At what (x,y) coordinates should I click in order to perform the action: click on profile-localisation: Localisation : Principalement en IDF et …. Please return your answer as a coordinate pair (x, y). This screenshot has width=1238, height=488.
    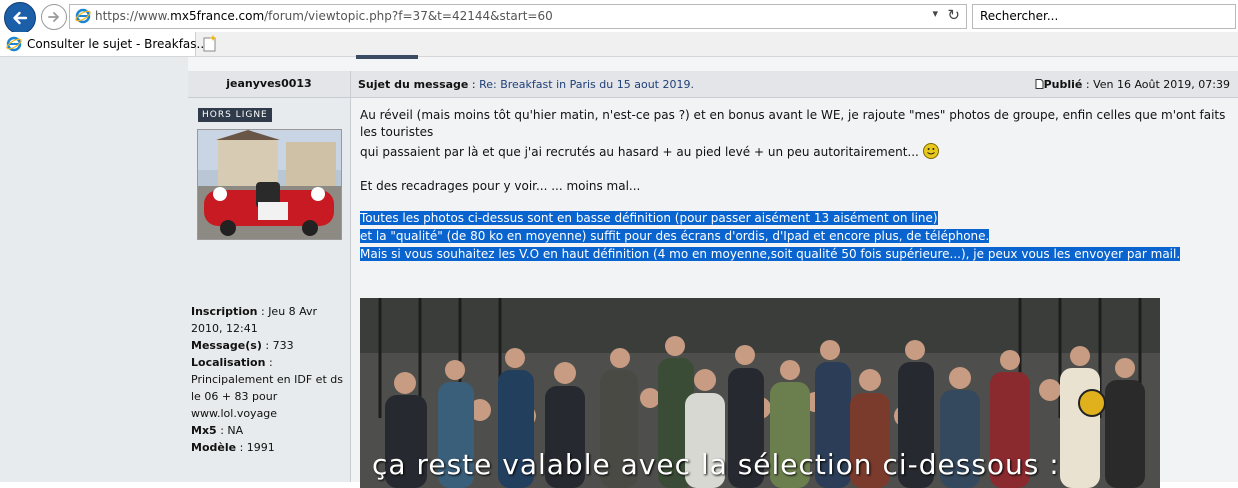
    Looking at the image, I should click on (267, 388).